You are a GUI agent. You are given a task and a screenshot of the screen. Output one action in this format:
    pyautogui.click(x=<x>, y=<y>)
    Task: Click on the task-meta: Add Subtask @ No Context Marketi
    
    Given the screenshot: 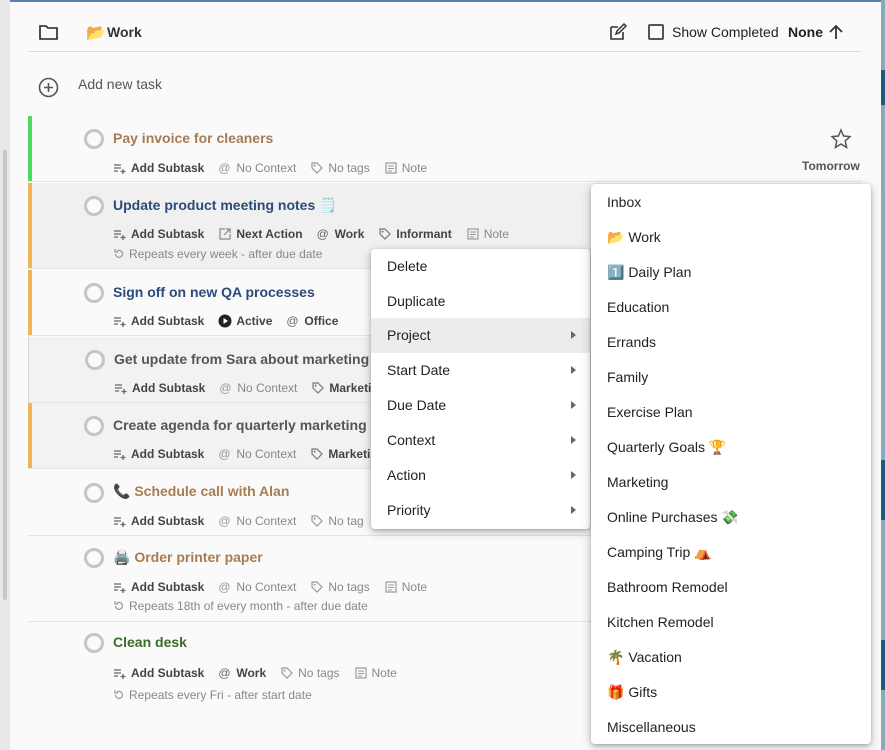 What is the action you would take?
    pyautogui.click(x=248, y=454)
    